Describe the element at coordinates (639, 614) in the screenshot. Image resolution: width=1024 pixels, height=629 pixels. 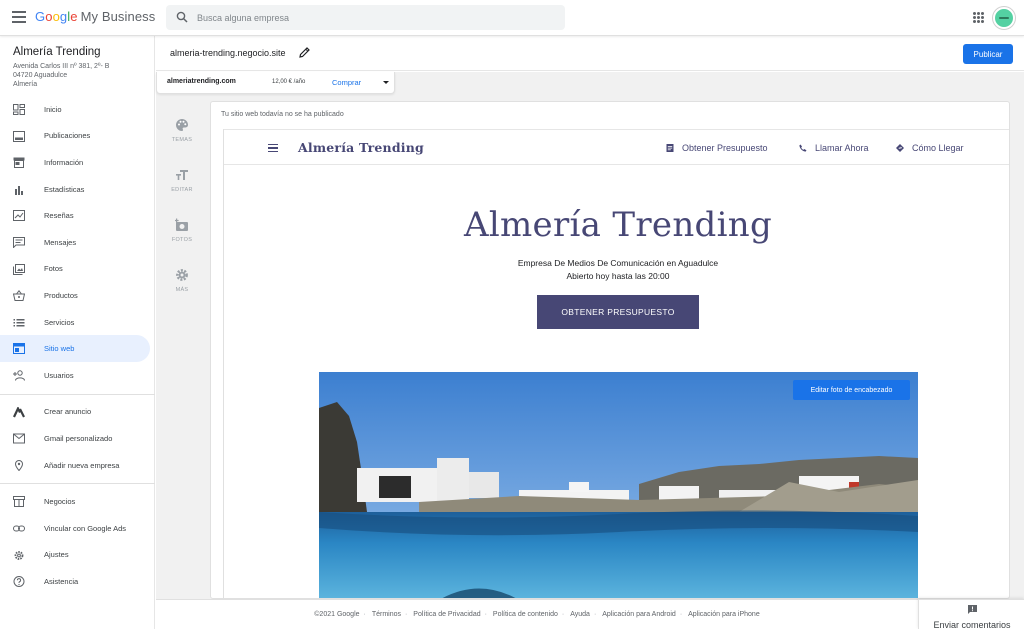
I see `footer-link-android: Aplicación para Android` at that location.